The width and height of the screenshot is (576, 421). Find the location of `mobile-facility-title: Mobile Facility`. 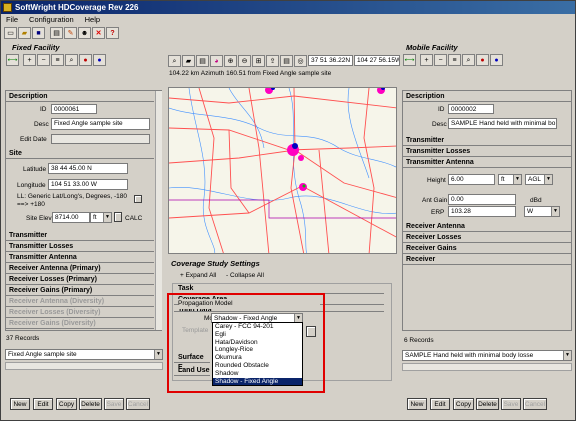

mobile-facility-title: Mobile Facility is located at coordinates (432, 47).